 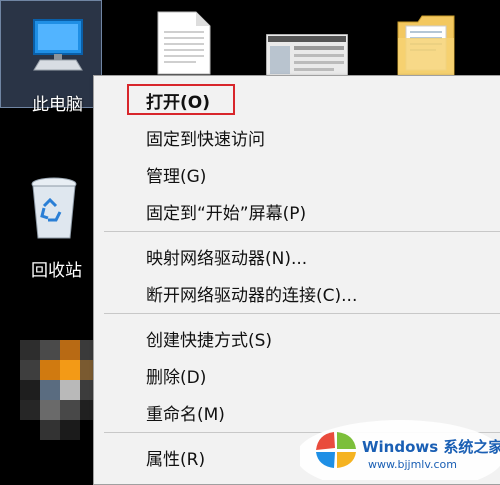 What do you see at coordinates (54, 209) in the screenshot?
I see `recycle-bin-icon` at bounding box center [54, 209].